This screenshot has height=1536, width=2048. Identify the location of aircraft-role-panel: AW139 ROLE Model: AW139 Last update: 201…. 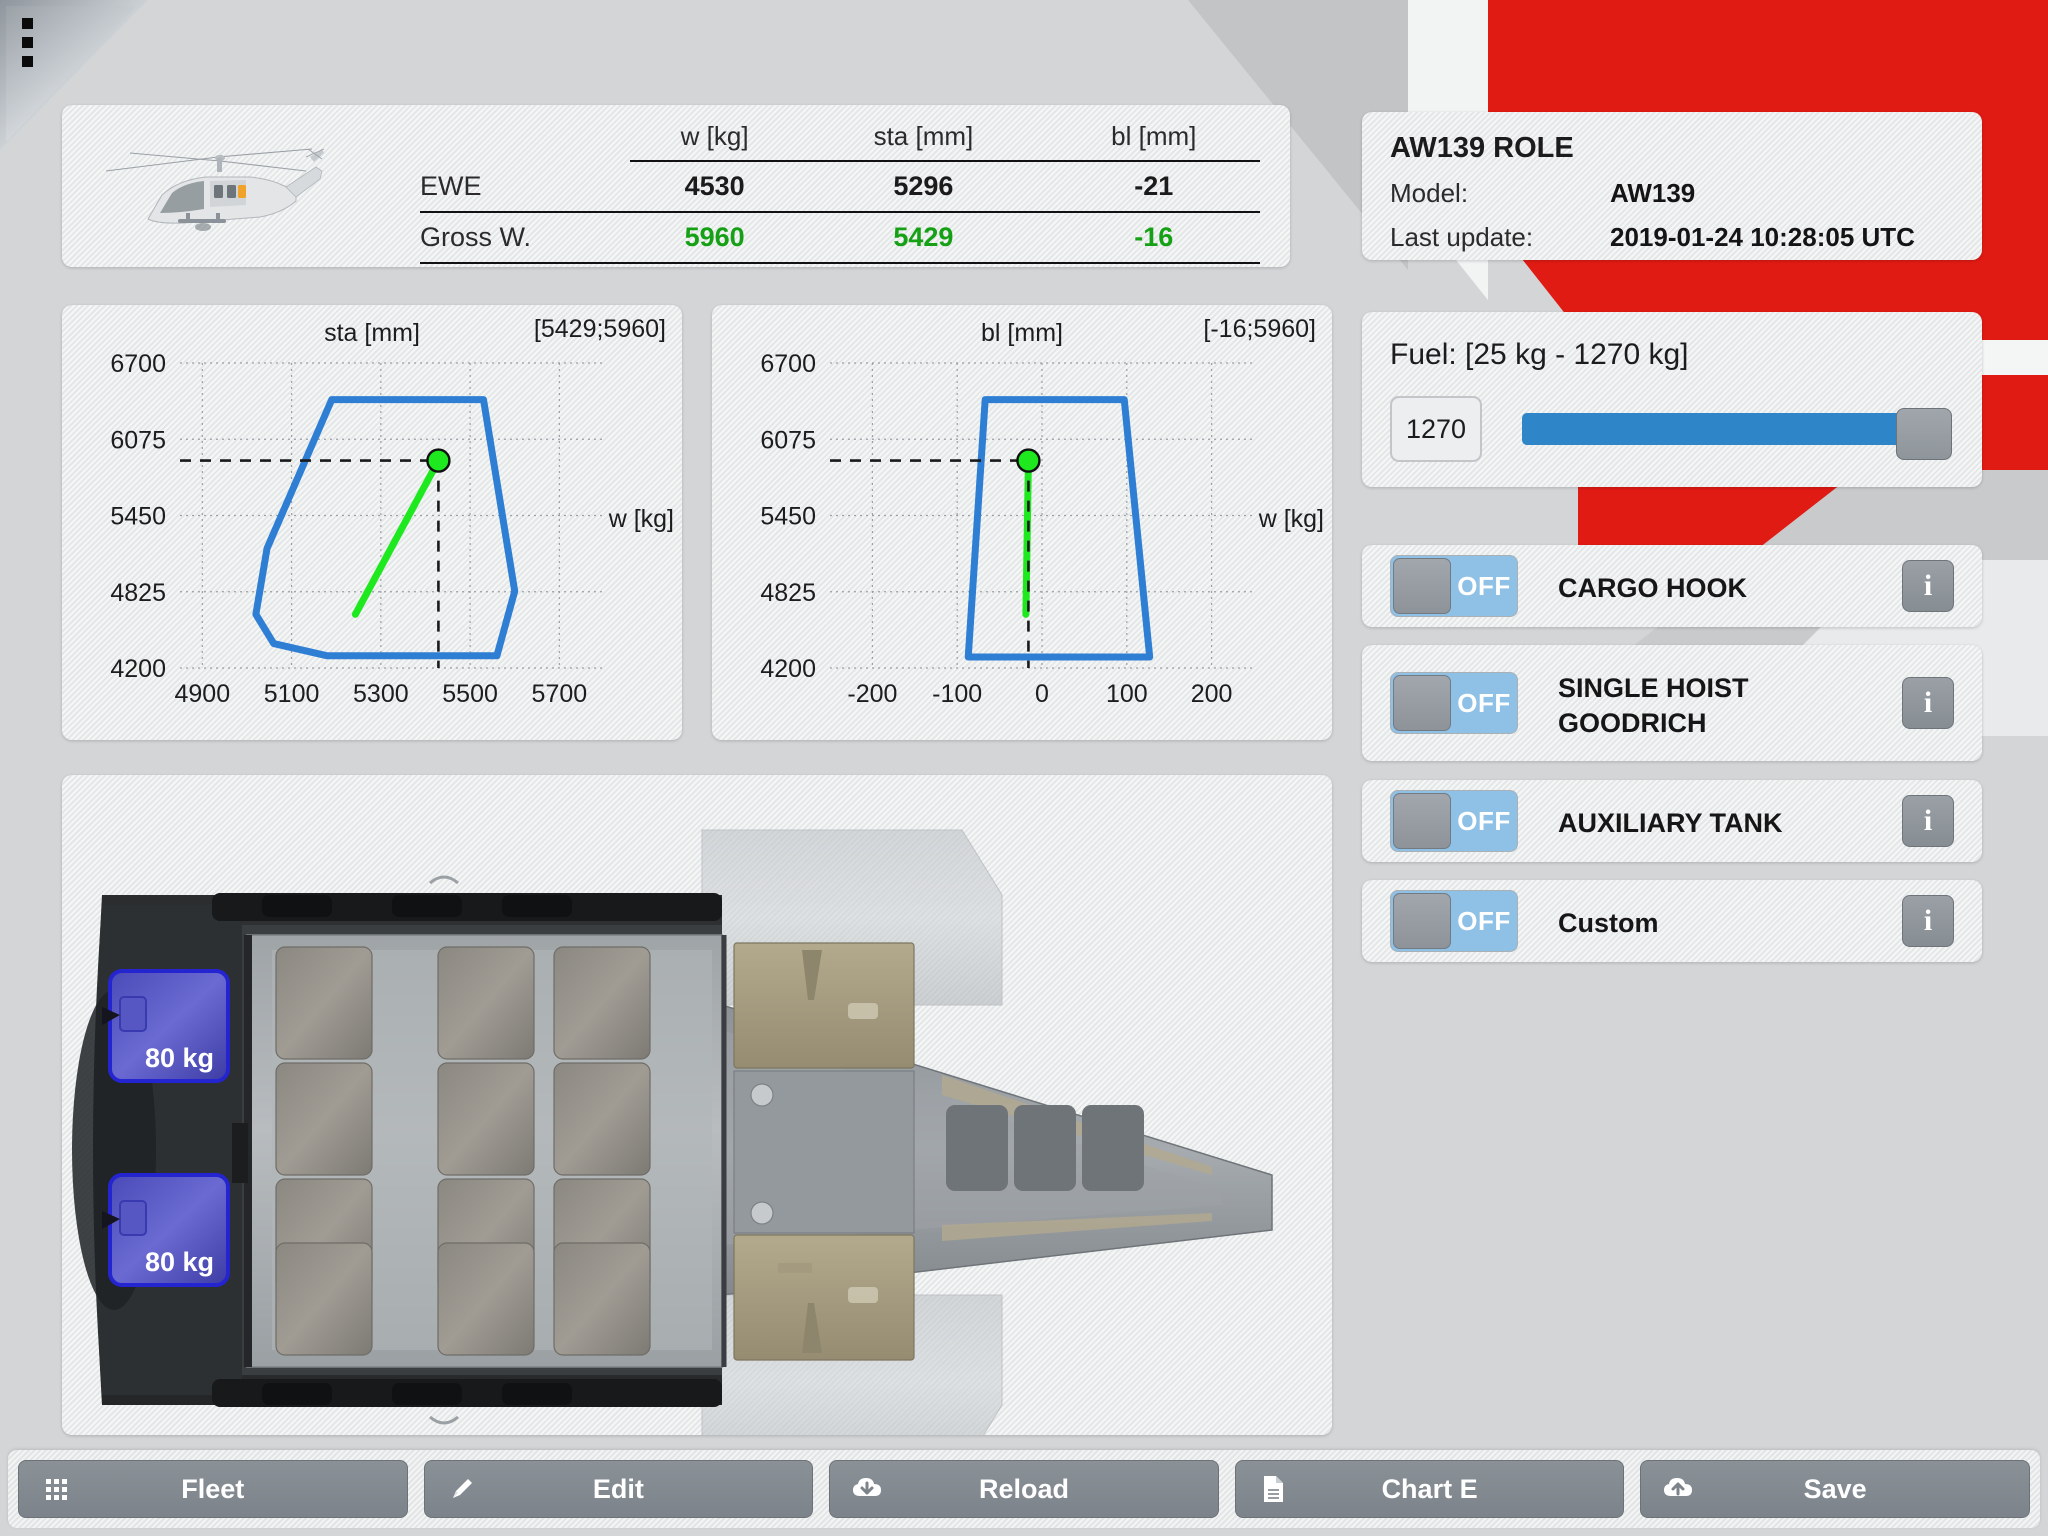
(1672, 186).